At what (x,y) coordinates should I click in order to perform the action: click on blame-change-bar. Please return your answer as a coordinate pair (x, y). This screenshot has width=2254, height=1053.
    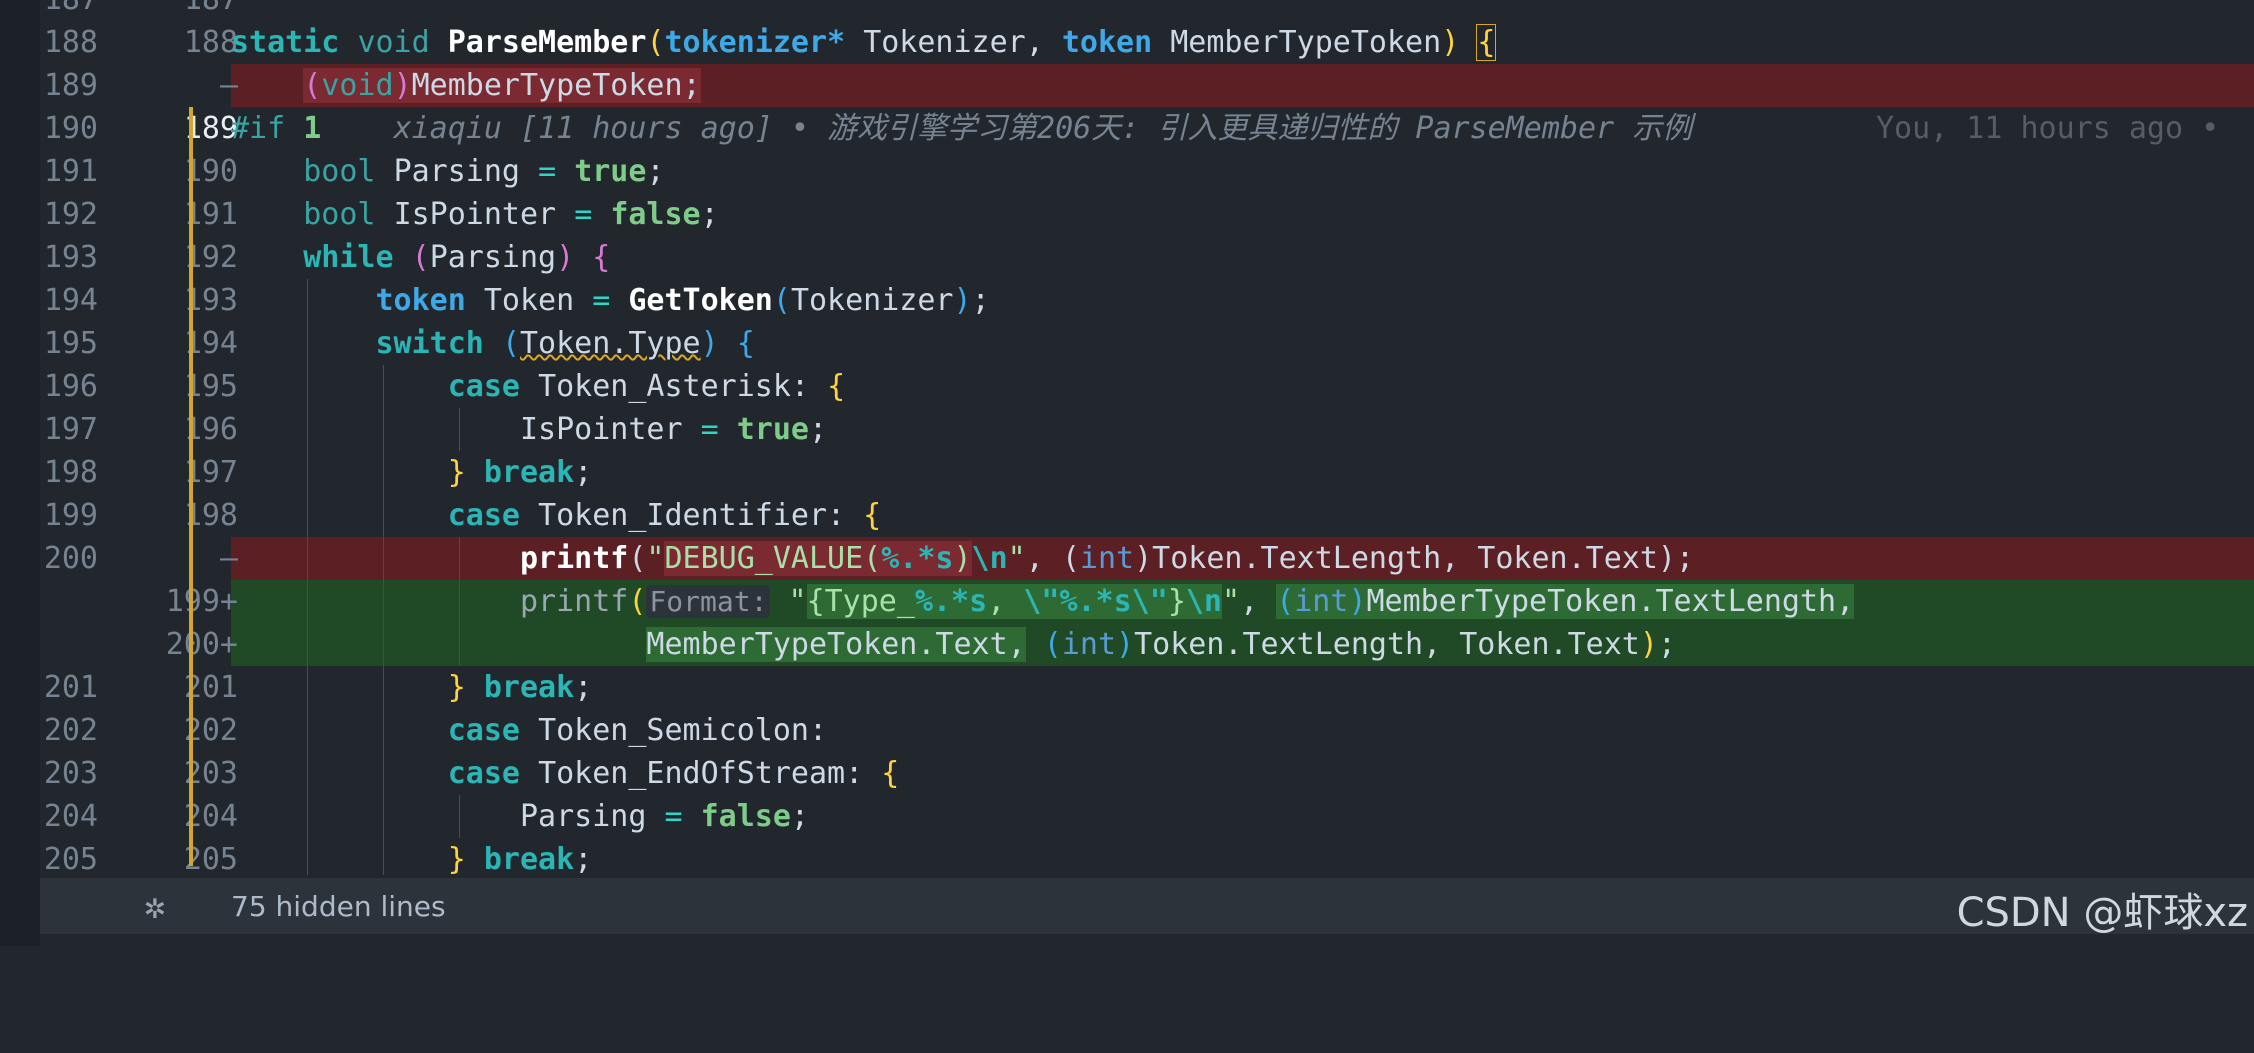
    Looking at the image, I should click on (191, 128).